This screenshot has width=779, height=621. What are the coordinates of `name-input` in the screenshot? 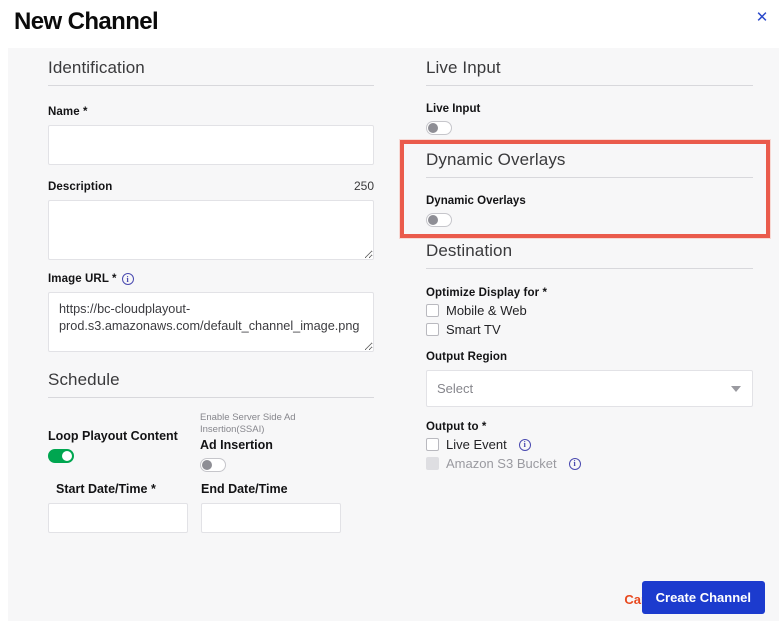 It's located at (211, 145).